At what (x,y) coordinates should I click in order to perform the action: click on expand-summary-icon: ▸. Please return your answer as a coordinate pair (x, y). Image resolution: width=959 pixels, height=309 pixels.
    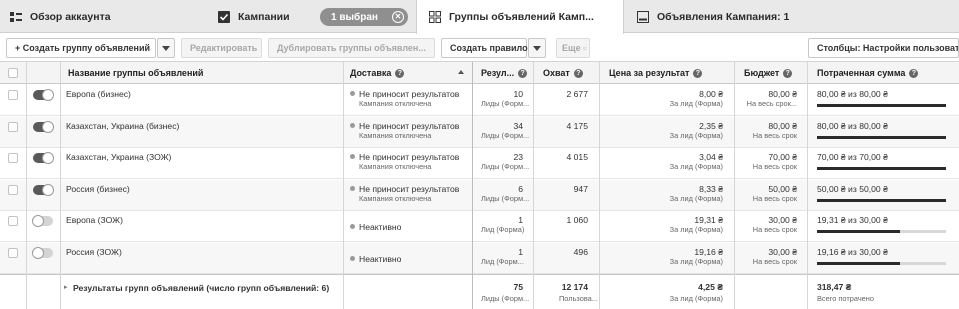
    Looking at the image, I should click on (66, 287).